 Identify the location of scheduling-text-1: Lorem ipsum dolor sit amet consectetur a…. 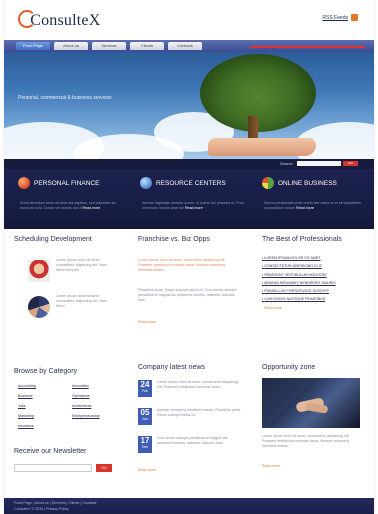
(81, 265).